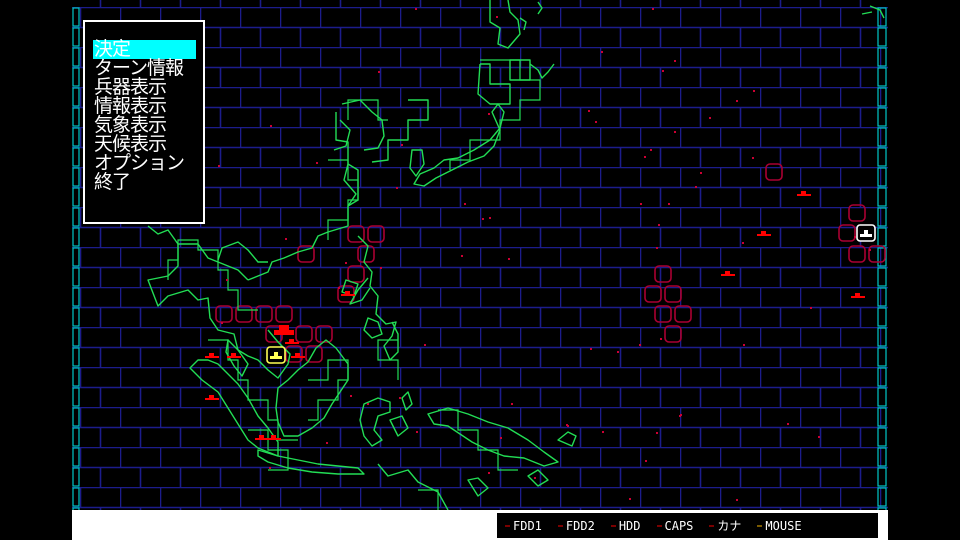 This screenshot has width=960, height=540. I want to click on mouse-led-icon, so click(760, 525).